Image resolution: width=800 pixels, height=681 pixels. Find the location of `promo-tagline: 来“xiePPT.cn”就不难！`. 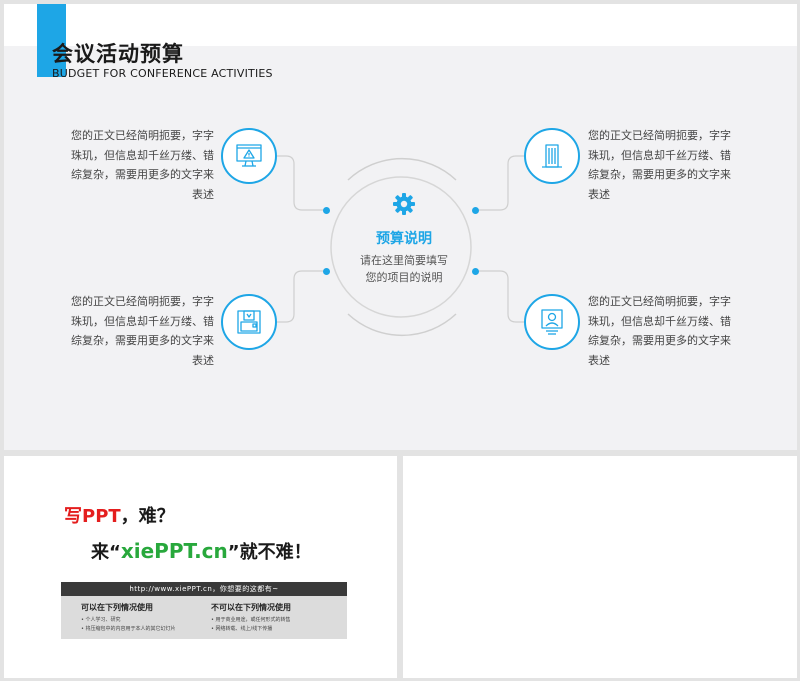

promo-tagline: 来“xiePPT.cn”就不难！ is located at coordinates (201, 551).